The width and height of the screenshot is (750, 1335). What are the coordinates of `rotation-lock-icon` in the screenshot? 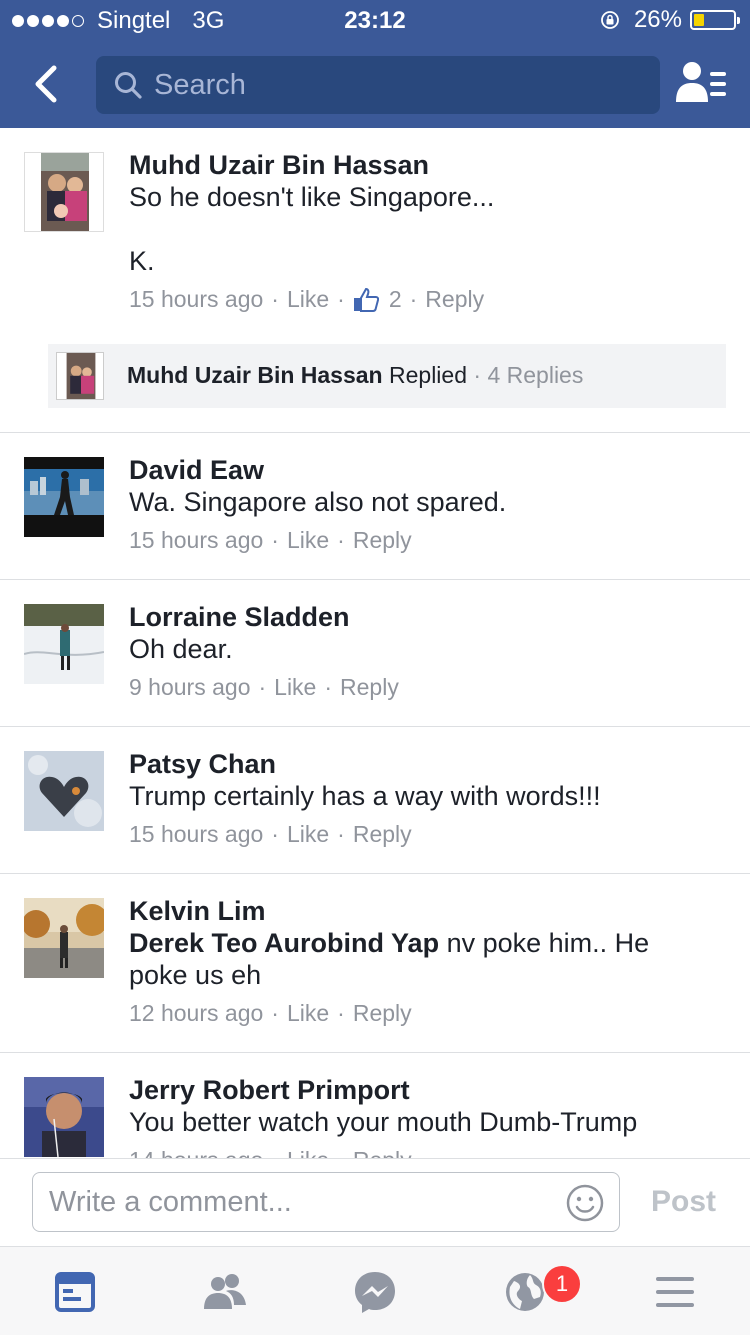 It's located at (610, 20).